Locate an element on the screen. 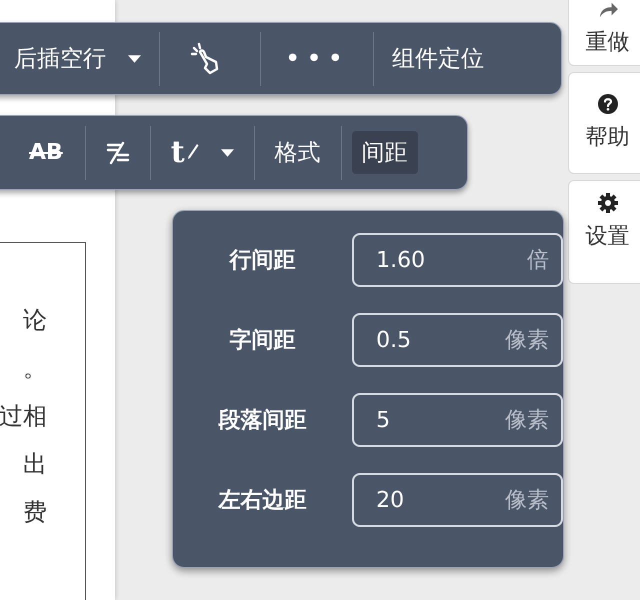 The width and height of the screenshot is (640, 600). settings-icon is located at coordinates (608, 203).